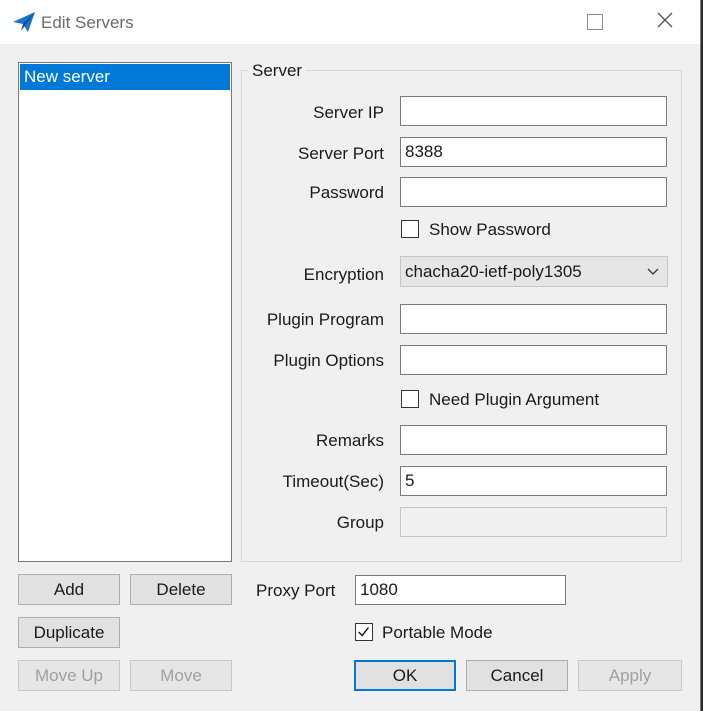  Describe the element at coordinates (87, 22) in the screenshot. I see `window-title: Edit Servers` at that location.